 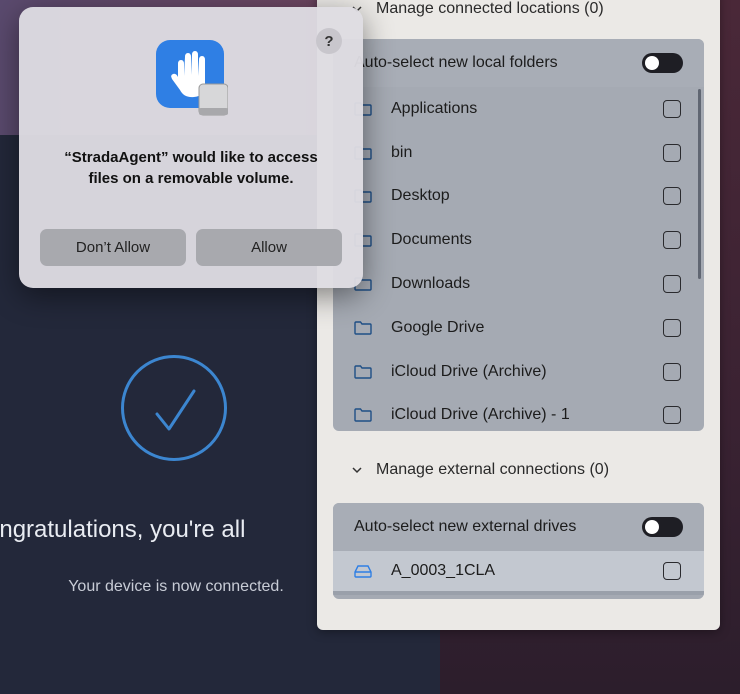 What do you see at coordinates (518, 153) in the screenshot?
I see `folder-row: bin` at bounding box center [518, 153].